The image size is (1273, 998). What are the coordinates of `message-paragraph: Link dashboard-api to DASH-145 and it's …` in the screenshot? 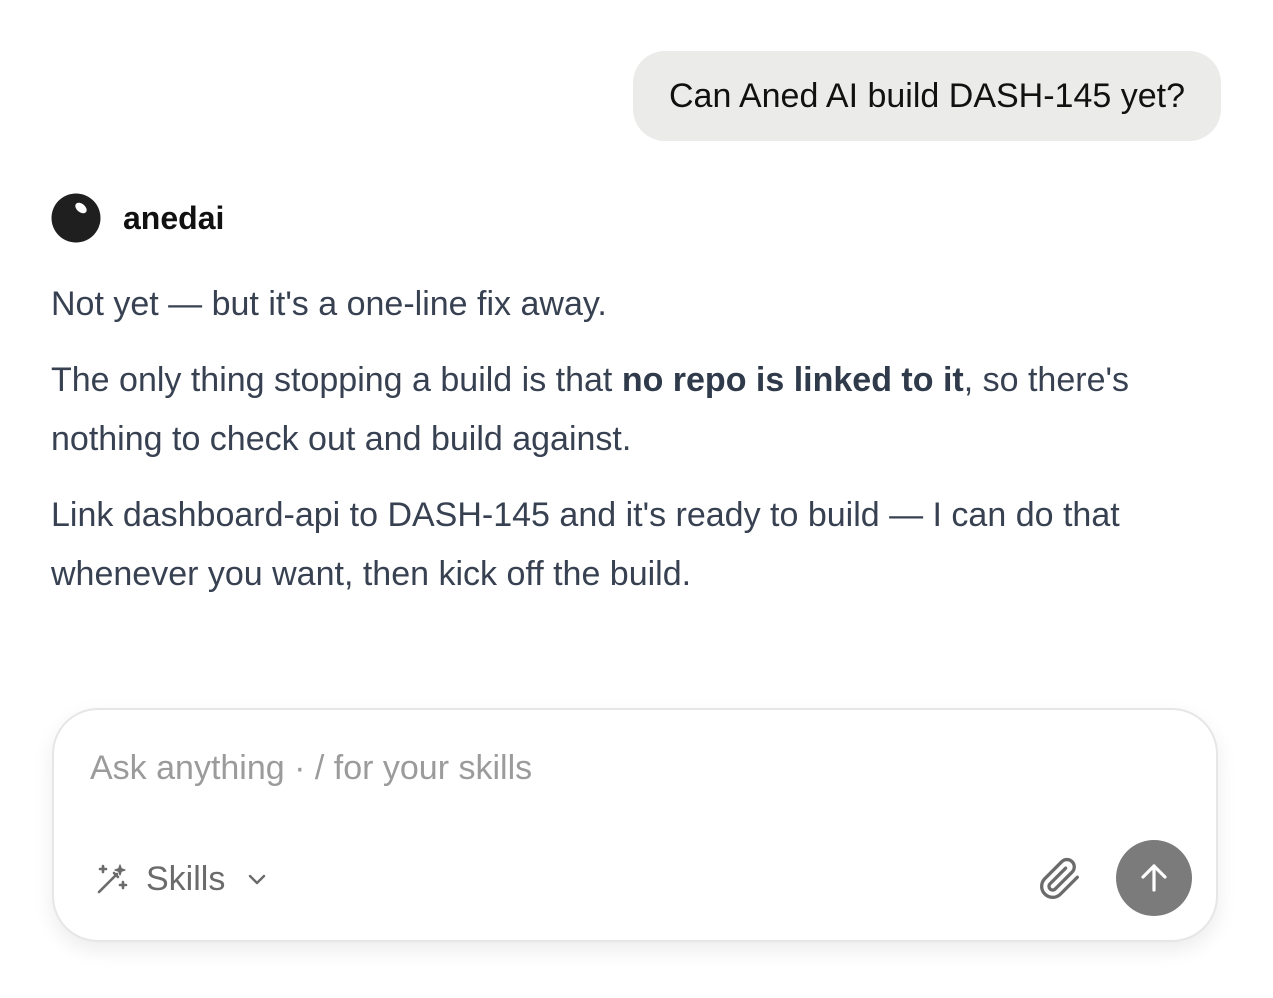 It's located at (585, 544).